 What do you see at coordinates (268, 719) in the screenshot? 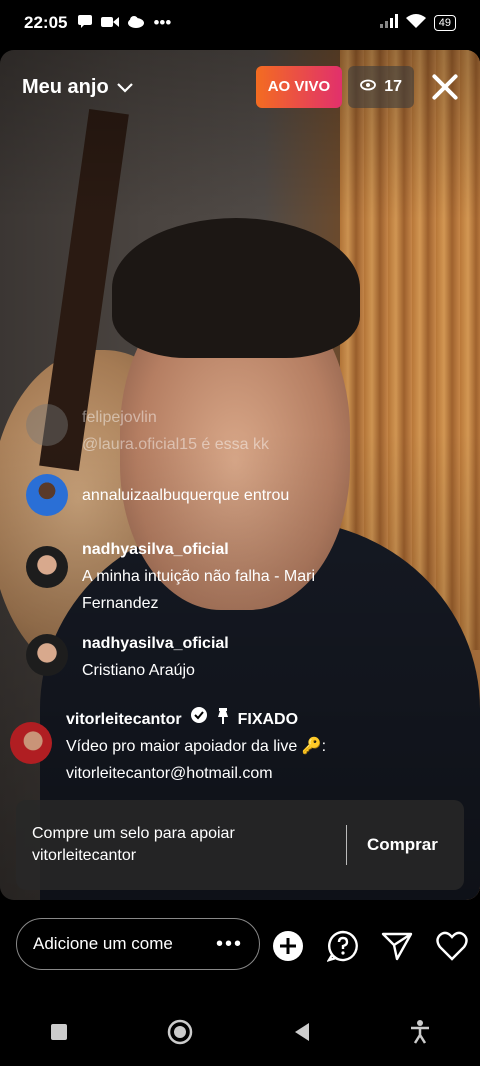
I see `pinned-label: FIXADO` at bounding box center [268, 719].